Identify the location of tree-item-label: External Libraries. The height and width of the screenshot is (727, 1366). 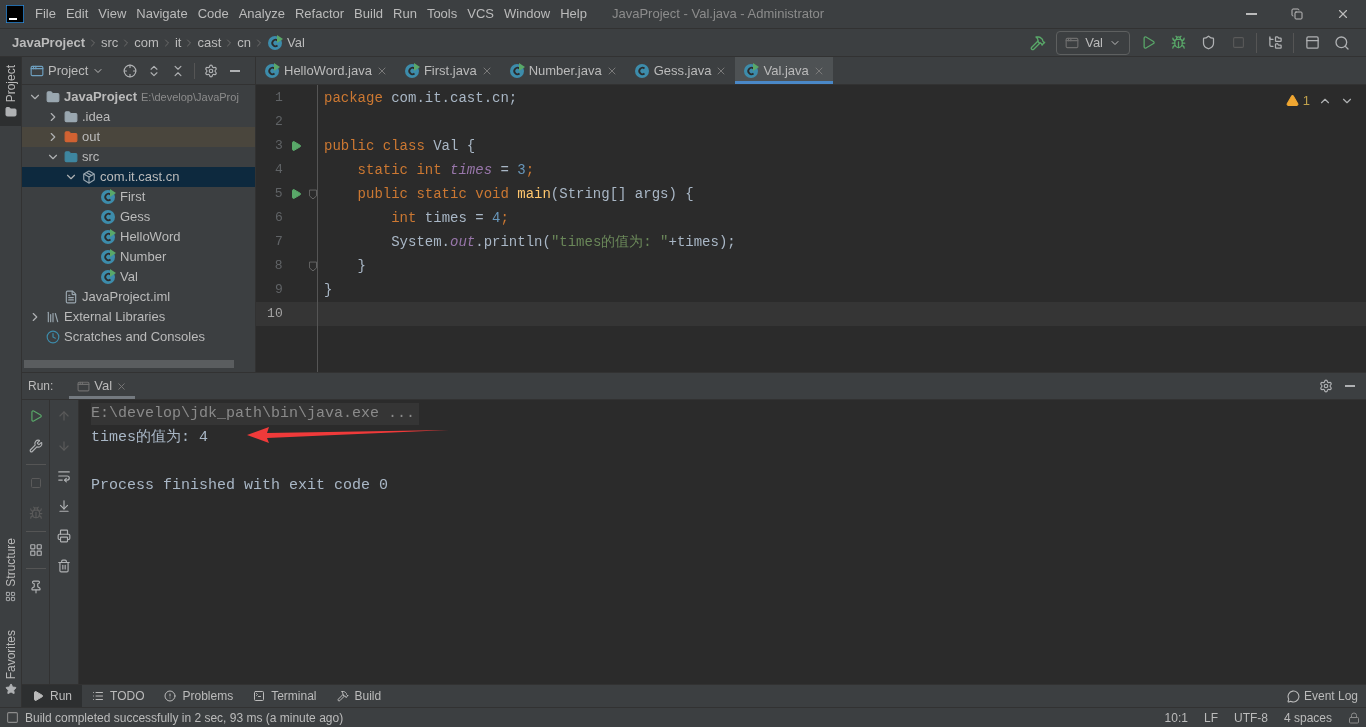
(115, 317).